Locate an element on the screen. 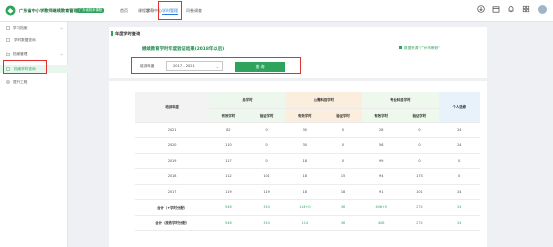 This screenshot has height=247, width=553. table-cell: 91 is located at coordinates (381, 192).